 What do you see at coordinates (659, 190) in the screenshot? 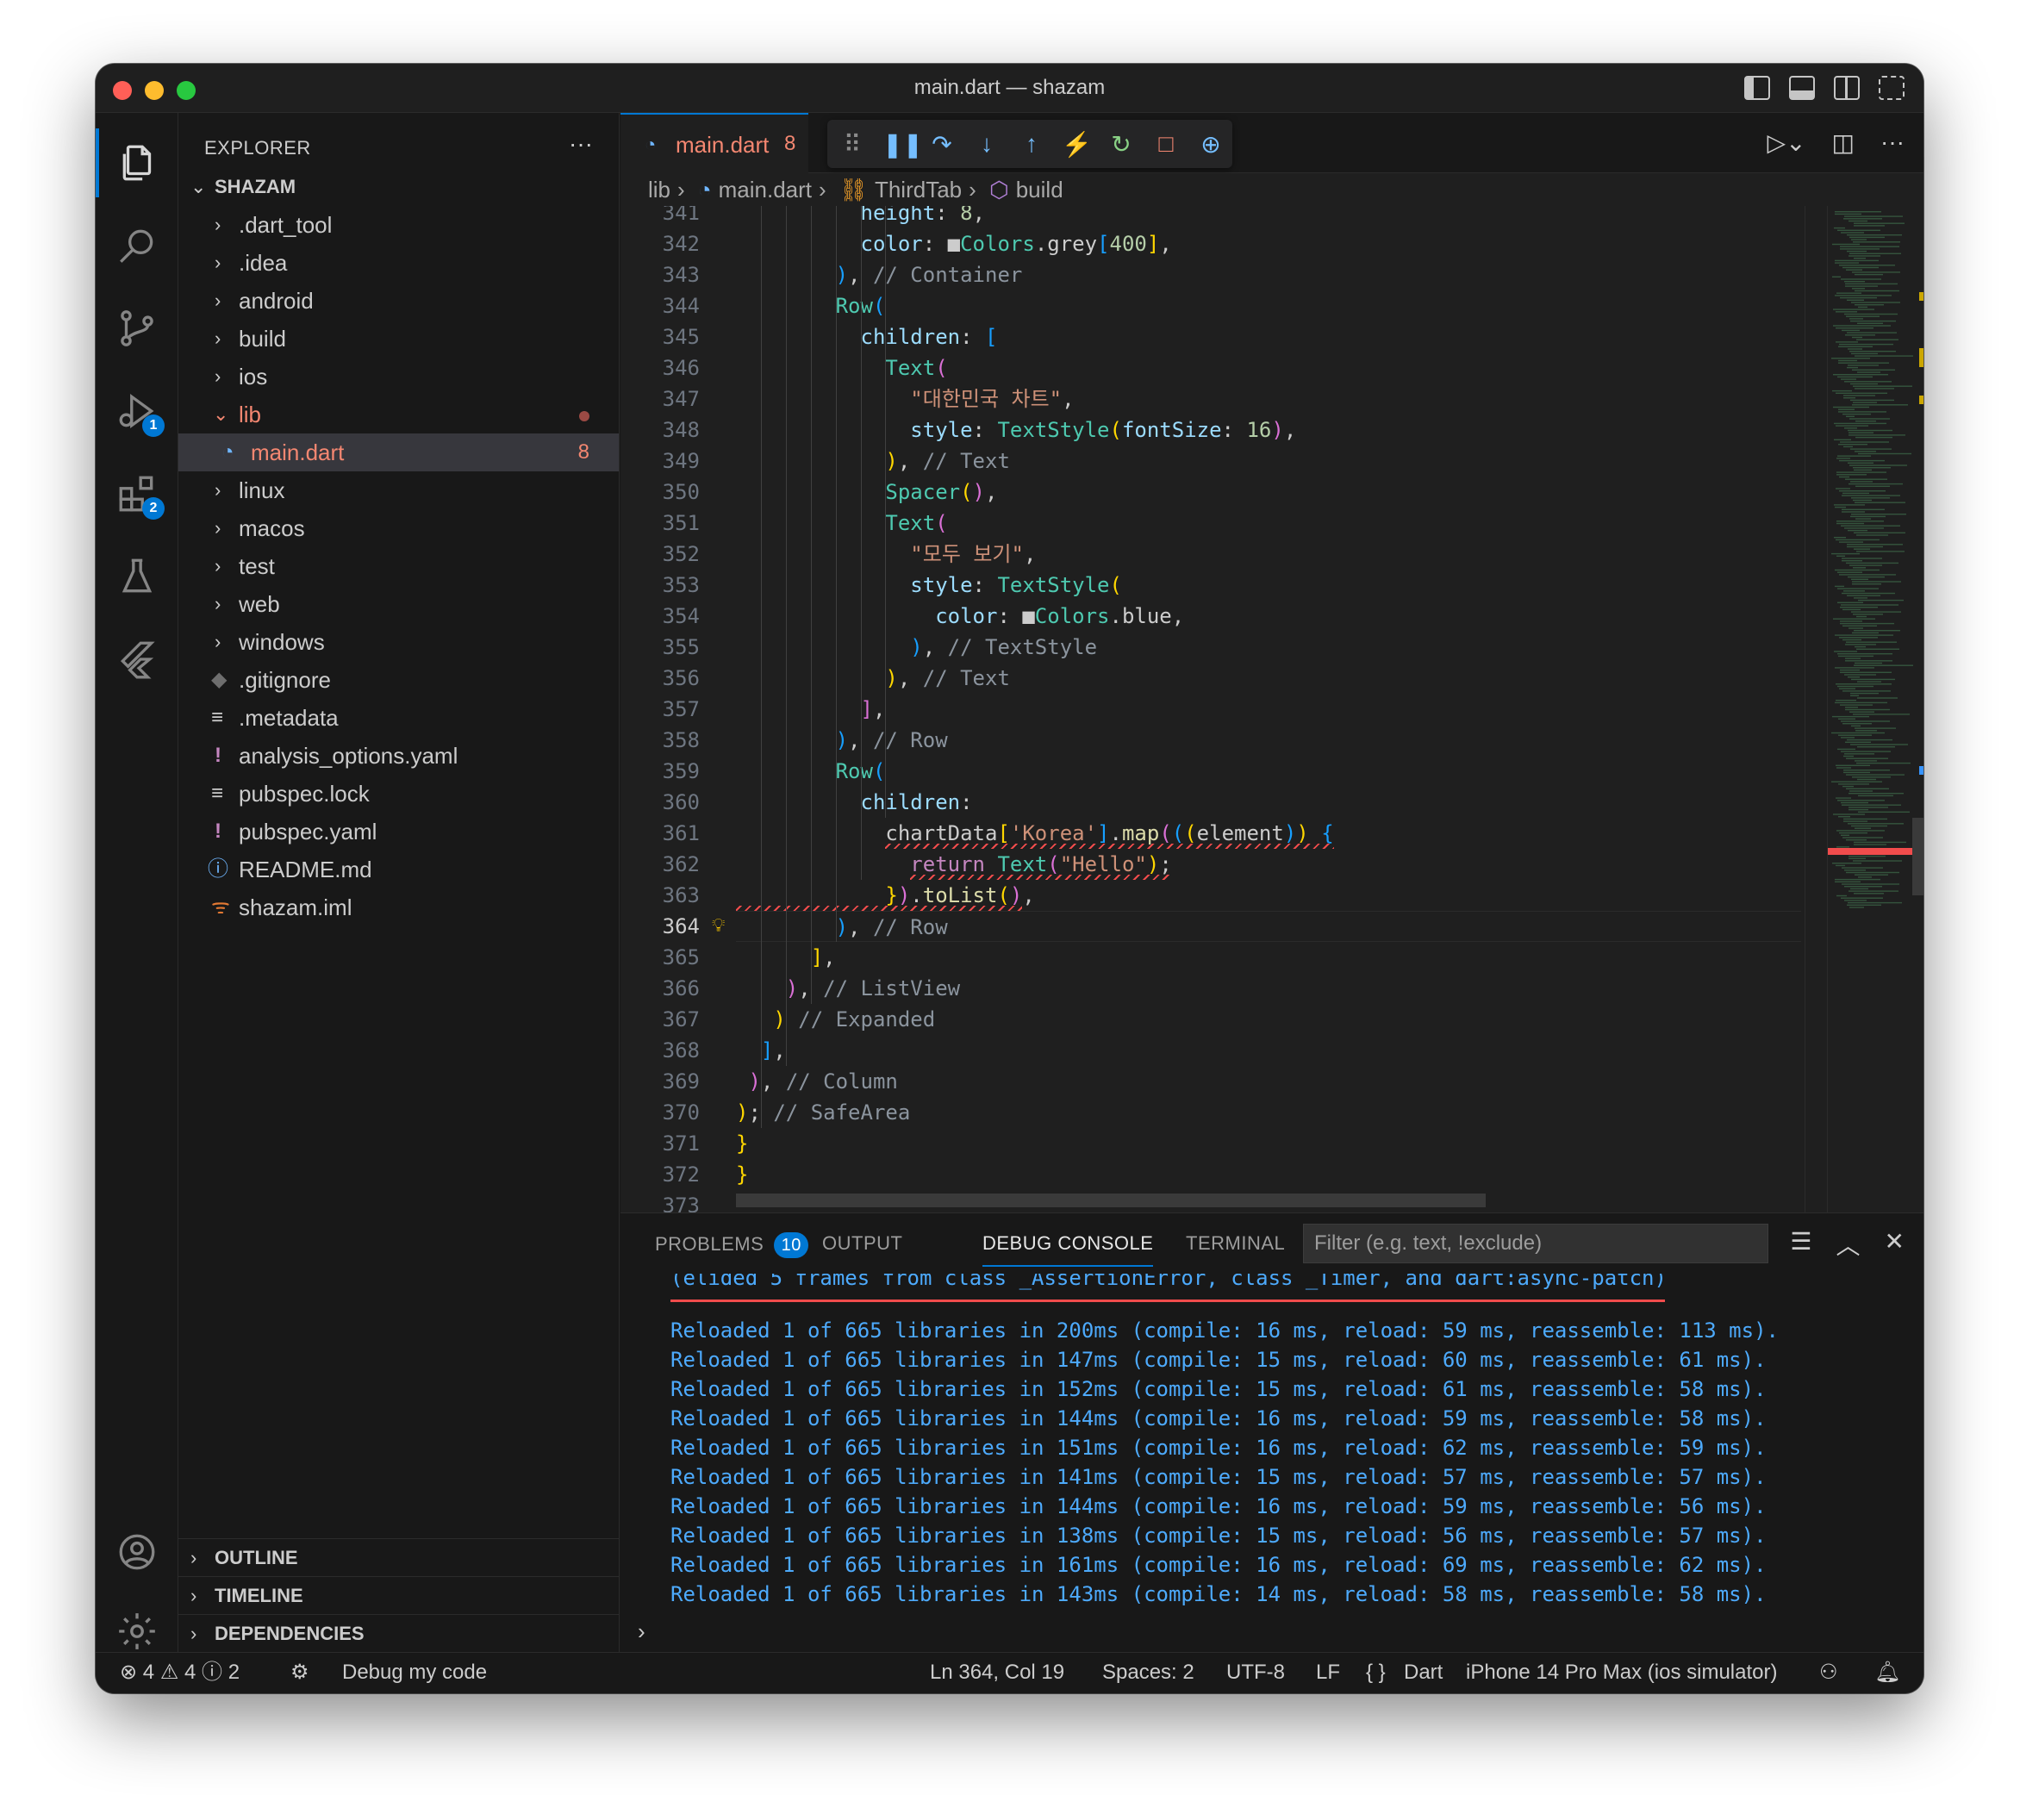
I see `breadcrumb-lib: lib` at bounding box center [659, 190].